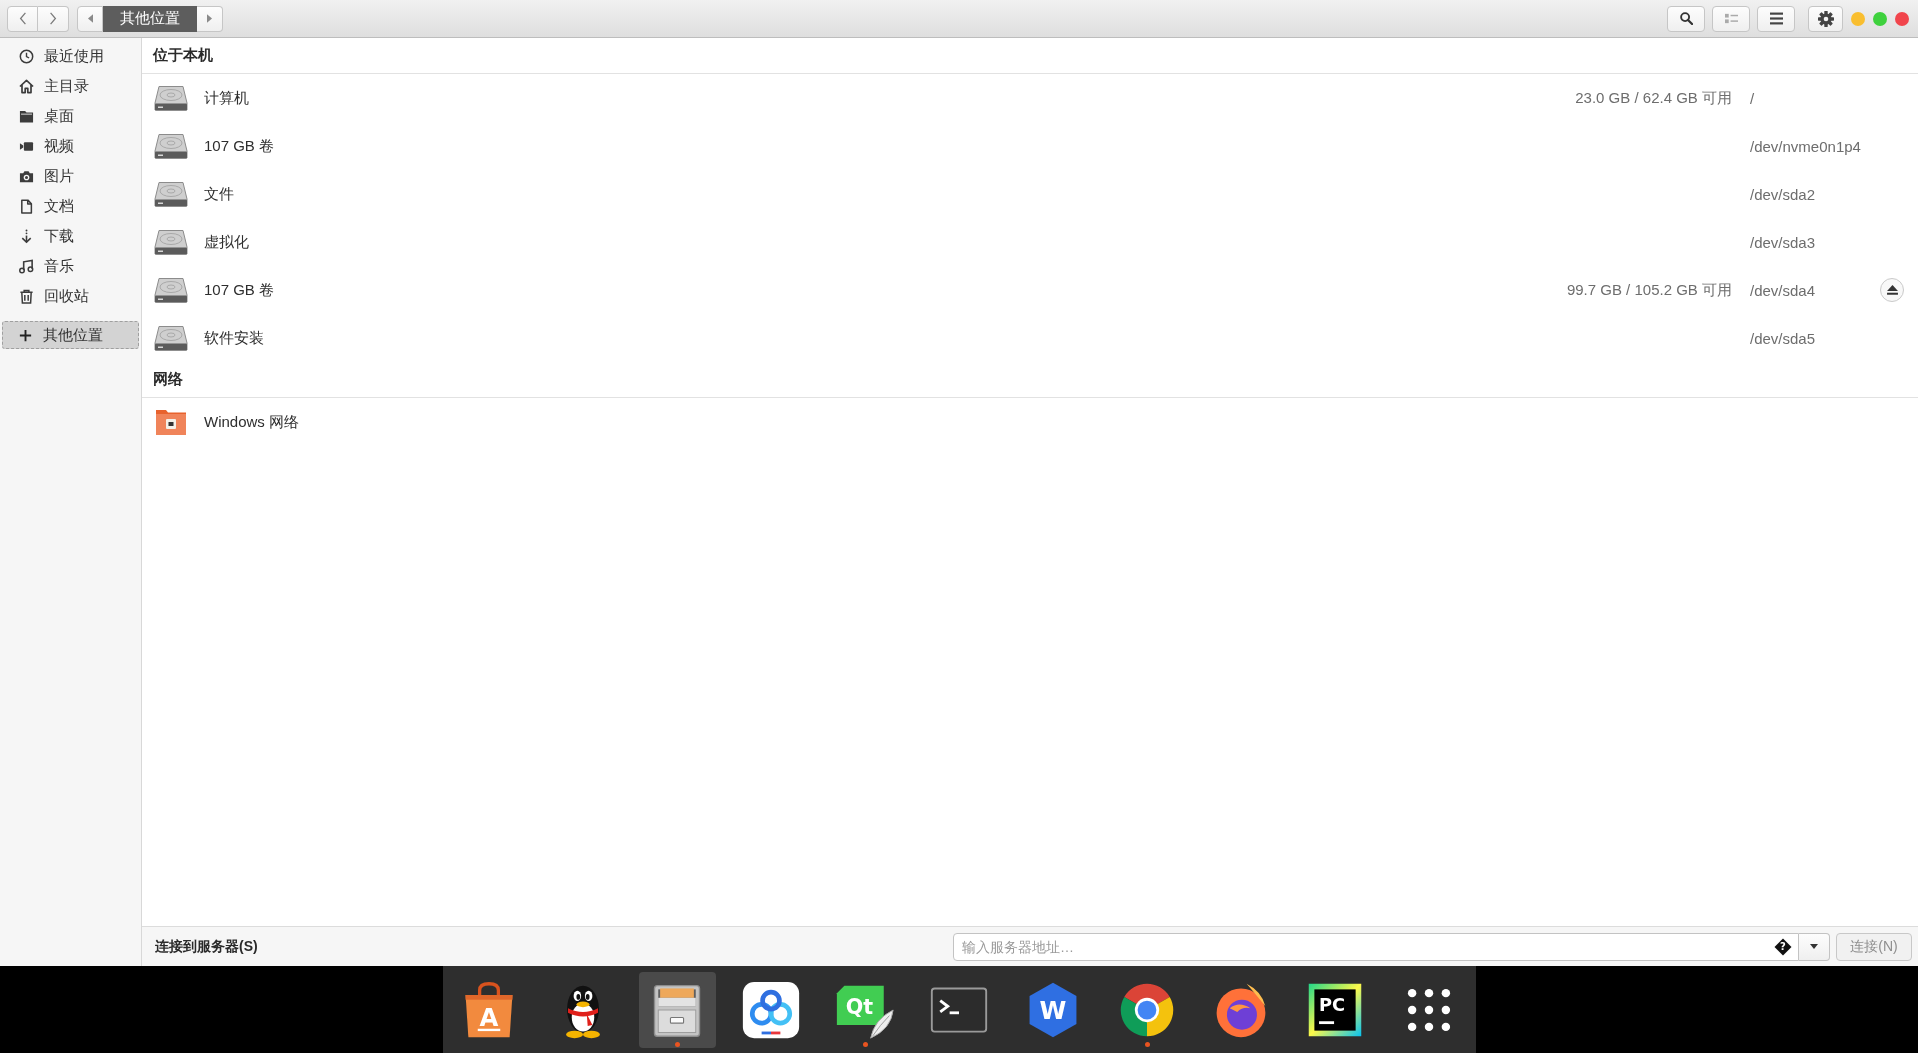 This screenshot has height=1053, width=1918. I want to click on caret-icon, so click(1814, 946).